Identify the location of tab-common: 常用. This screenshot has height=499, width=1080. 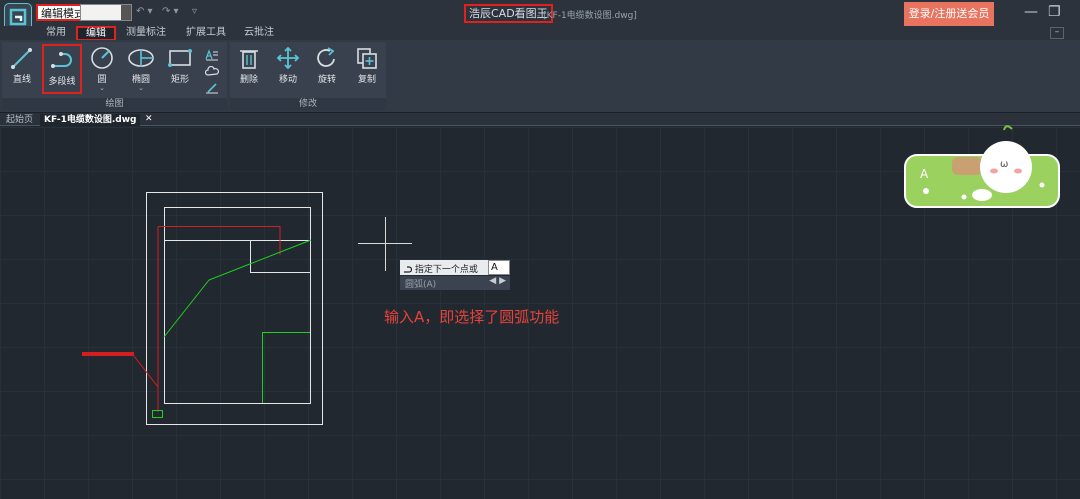
(56, 33).